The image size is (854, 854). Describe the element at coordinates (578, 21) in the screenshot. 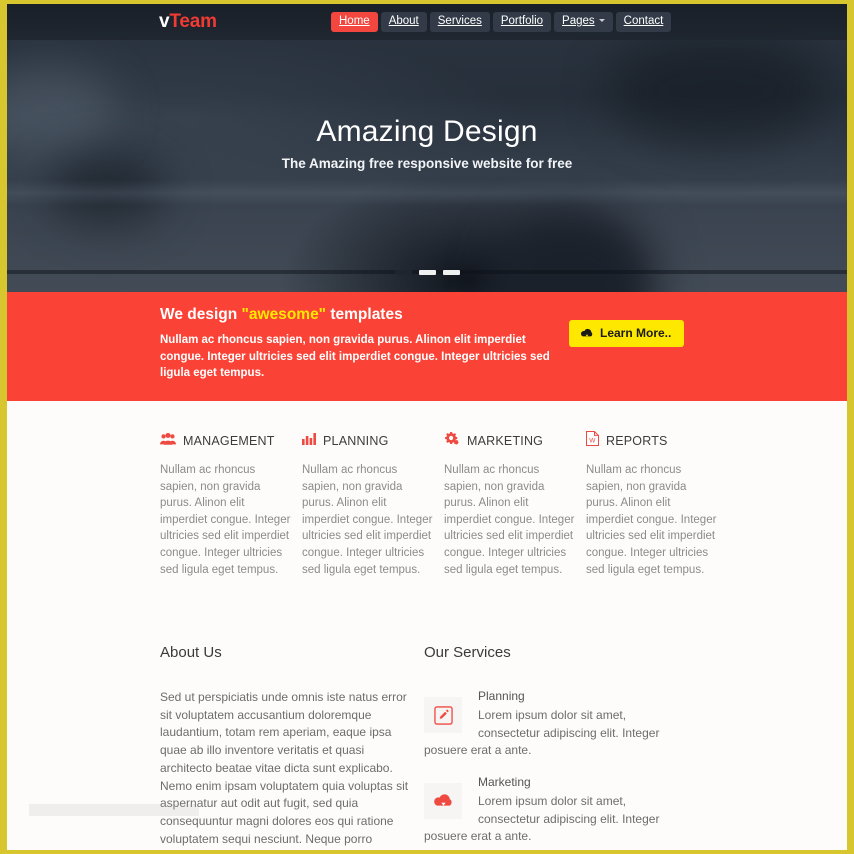

I see `nav-label-pages: Pages` at that location.